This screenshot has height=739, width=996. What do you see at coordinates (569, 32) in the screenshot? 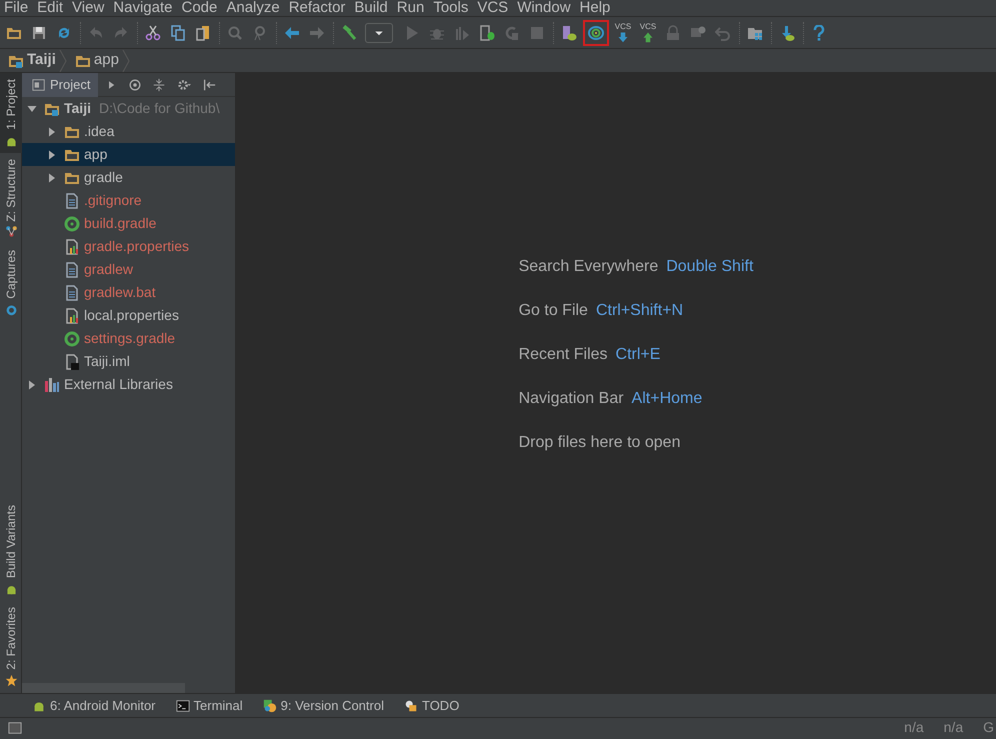
I see `phone-android-icon` at bounding box center [569, 32].